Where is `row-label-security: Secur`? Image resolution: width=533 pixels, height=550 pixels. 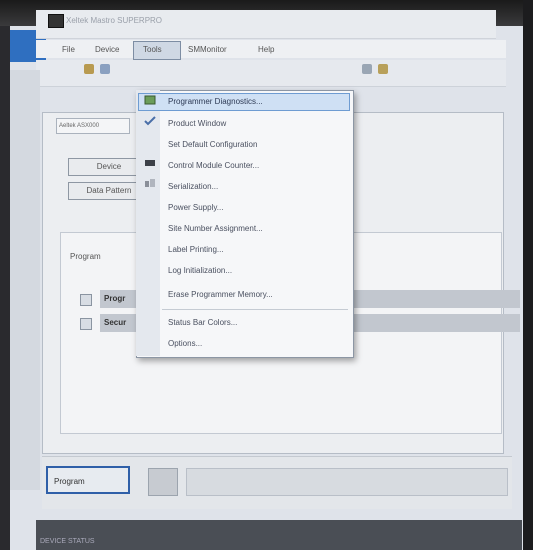
row-label-security: Secur is located at coordinates (115, 322).